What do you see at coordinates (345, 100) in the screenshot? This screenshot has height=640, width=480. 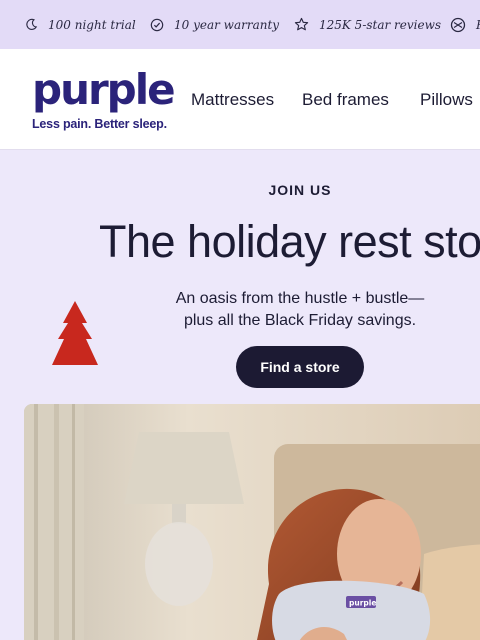 I see `nav-item-bed-frames: Bed frames` at bounding box center [345, 100].